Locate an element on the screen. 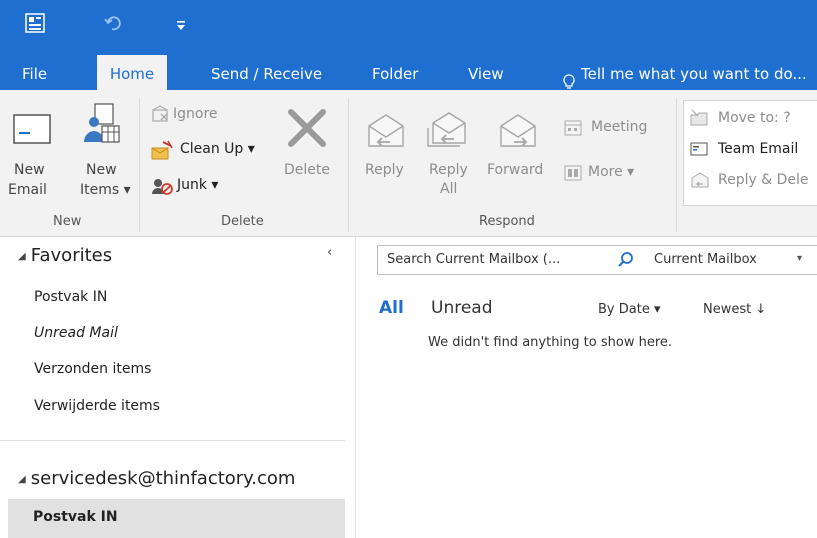 The width and height of the screenshot is (817, 538). reply-all-button: Reply All is located at coordinates (448, 154).